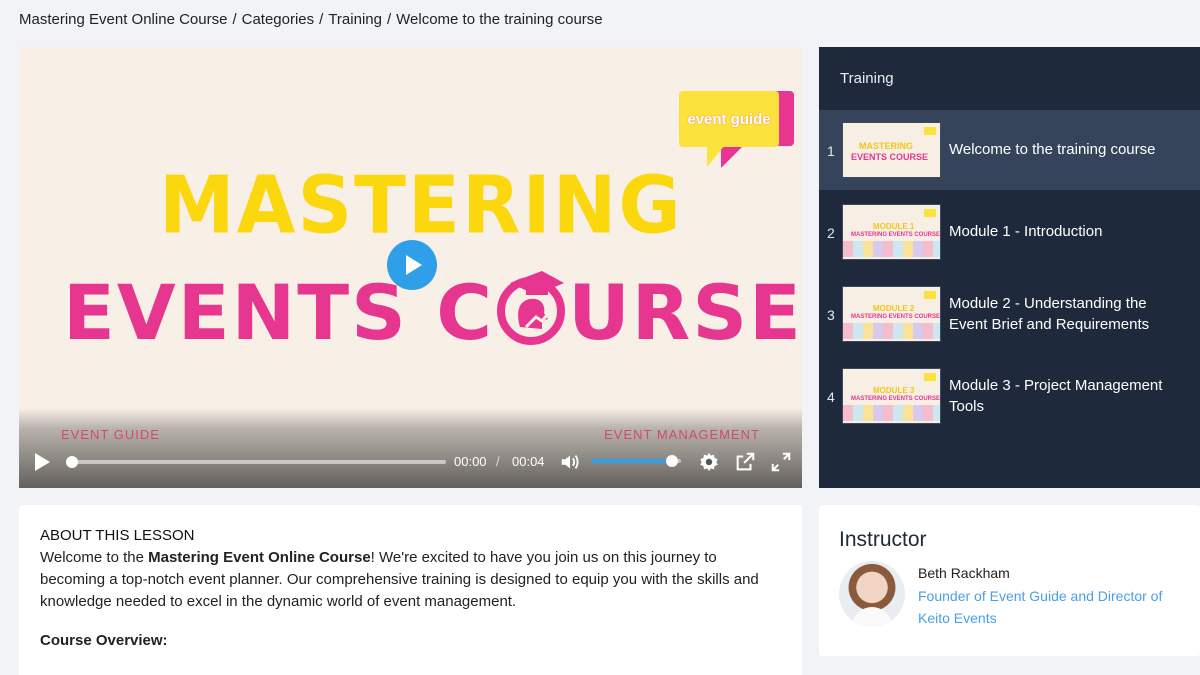  What do you see at coordinates (432, 310) in the screenshot?
I see `video-title-line2: EVENTS C URSE` at bounding box center [432, 310].